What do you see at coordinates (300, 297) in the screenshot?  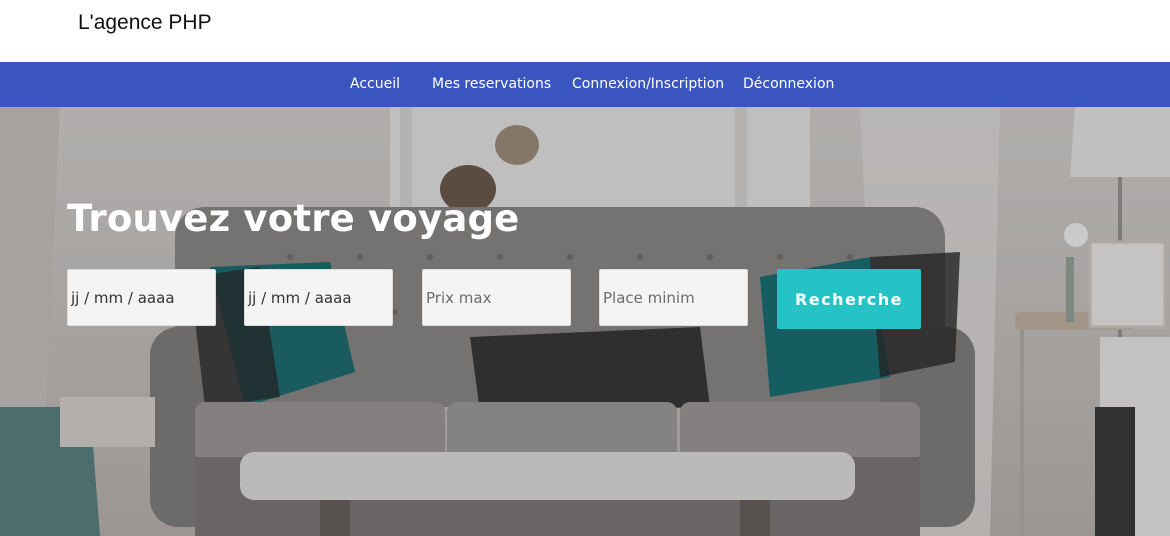 I see `end-date-value: jj / mm / aaaa` at bounding box center [300, 297].